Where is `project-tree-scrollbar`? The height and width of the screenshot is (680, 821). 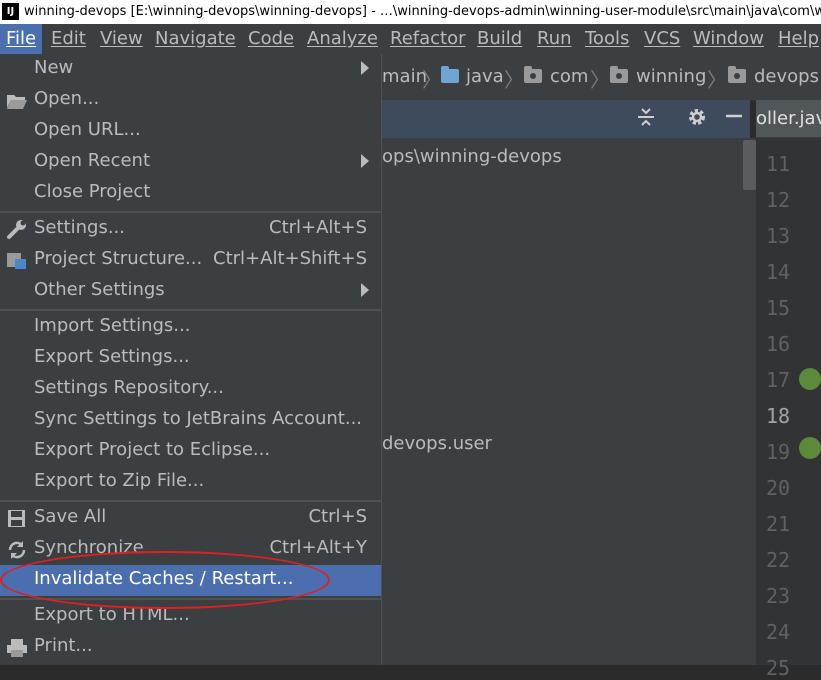
project-tree-scrollbar is located at coordinates (749, 165).